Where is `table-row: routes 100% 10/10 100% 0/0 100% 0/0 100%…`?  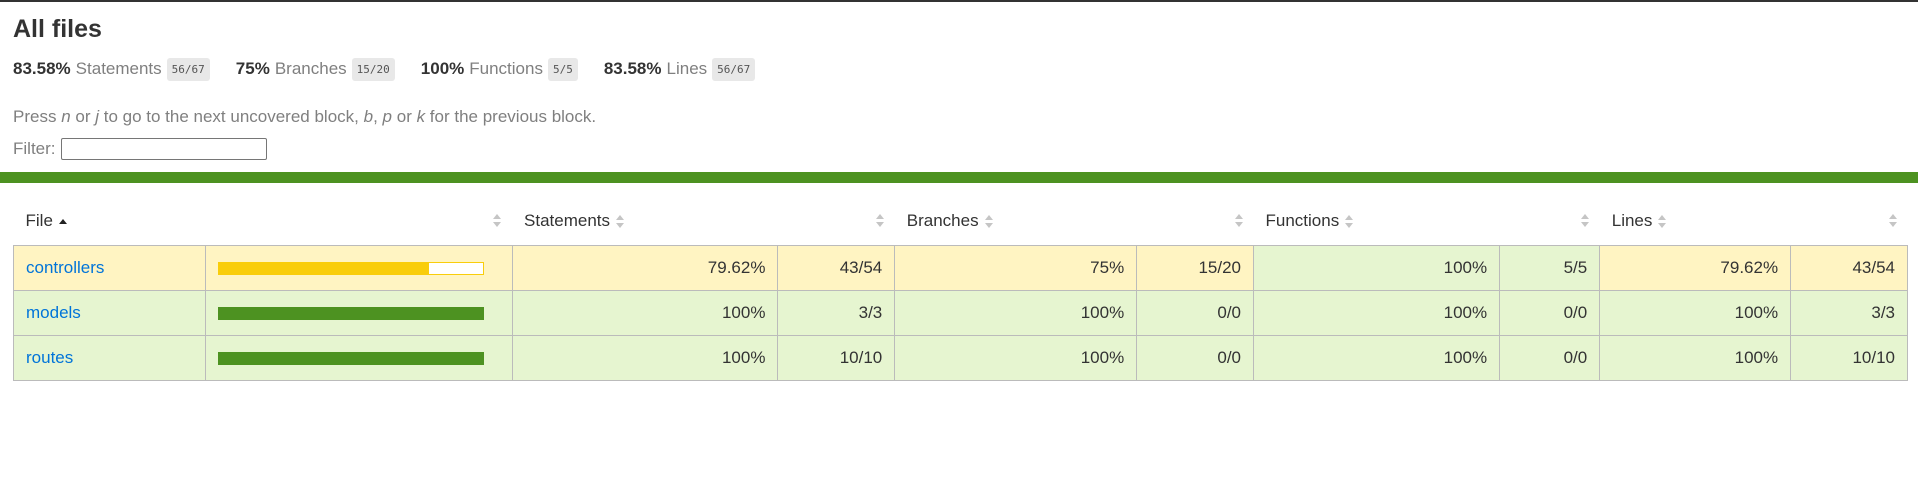
table-row: routes 100% 10/10 100% 0/0 100% 0/0 100%… is located at coordinates (960, 358).